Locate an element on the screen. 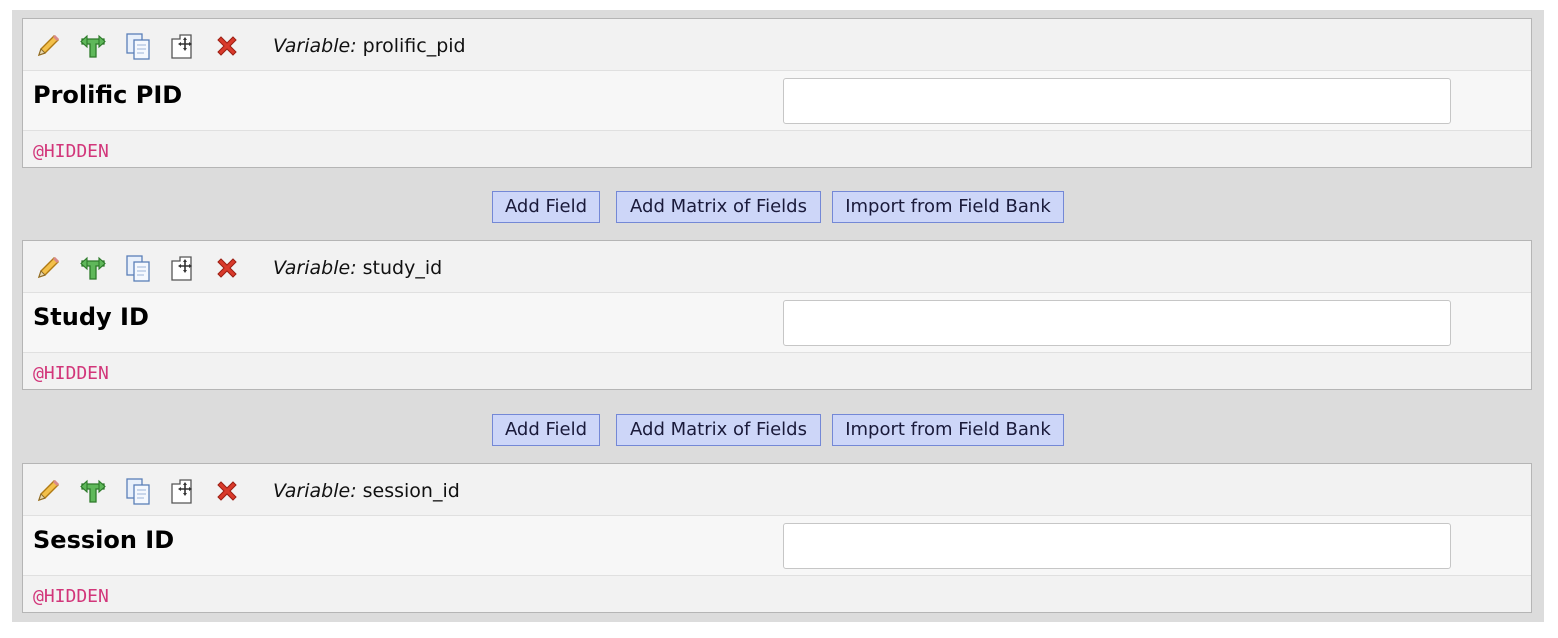 The width and height of the screenshot is (1558, 638). field-body: Prolific PID is located at coordinates (777, 101).